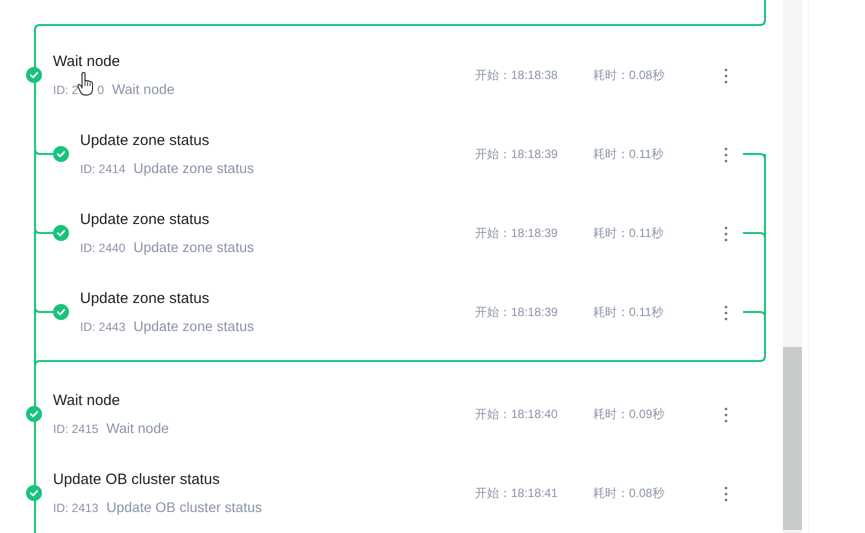 The image size is (865, 533). I want to click on step-id: ID: 2, so click(65, 90).